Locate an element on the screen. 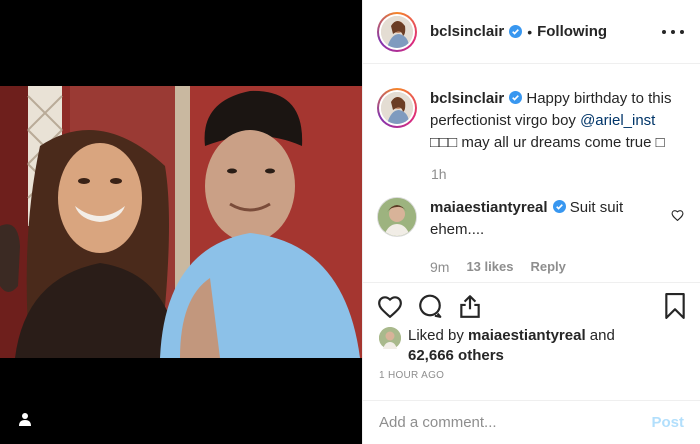 Image resolution: width=700 pixels, height=444 pixels. liker-username: maiaestiantyreal is located at coordinates (527, 335).